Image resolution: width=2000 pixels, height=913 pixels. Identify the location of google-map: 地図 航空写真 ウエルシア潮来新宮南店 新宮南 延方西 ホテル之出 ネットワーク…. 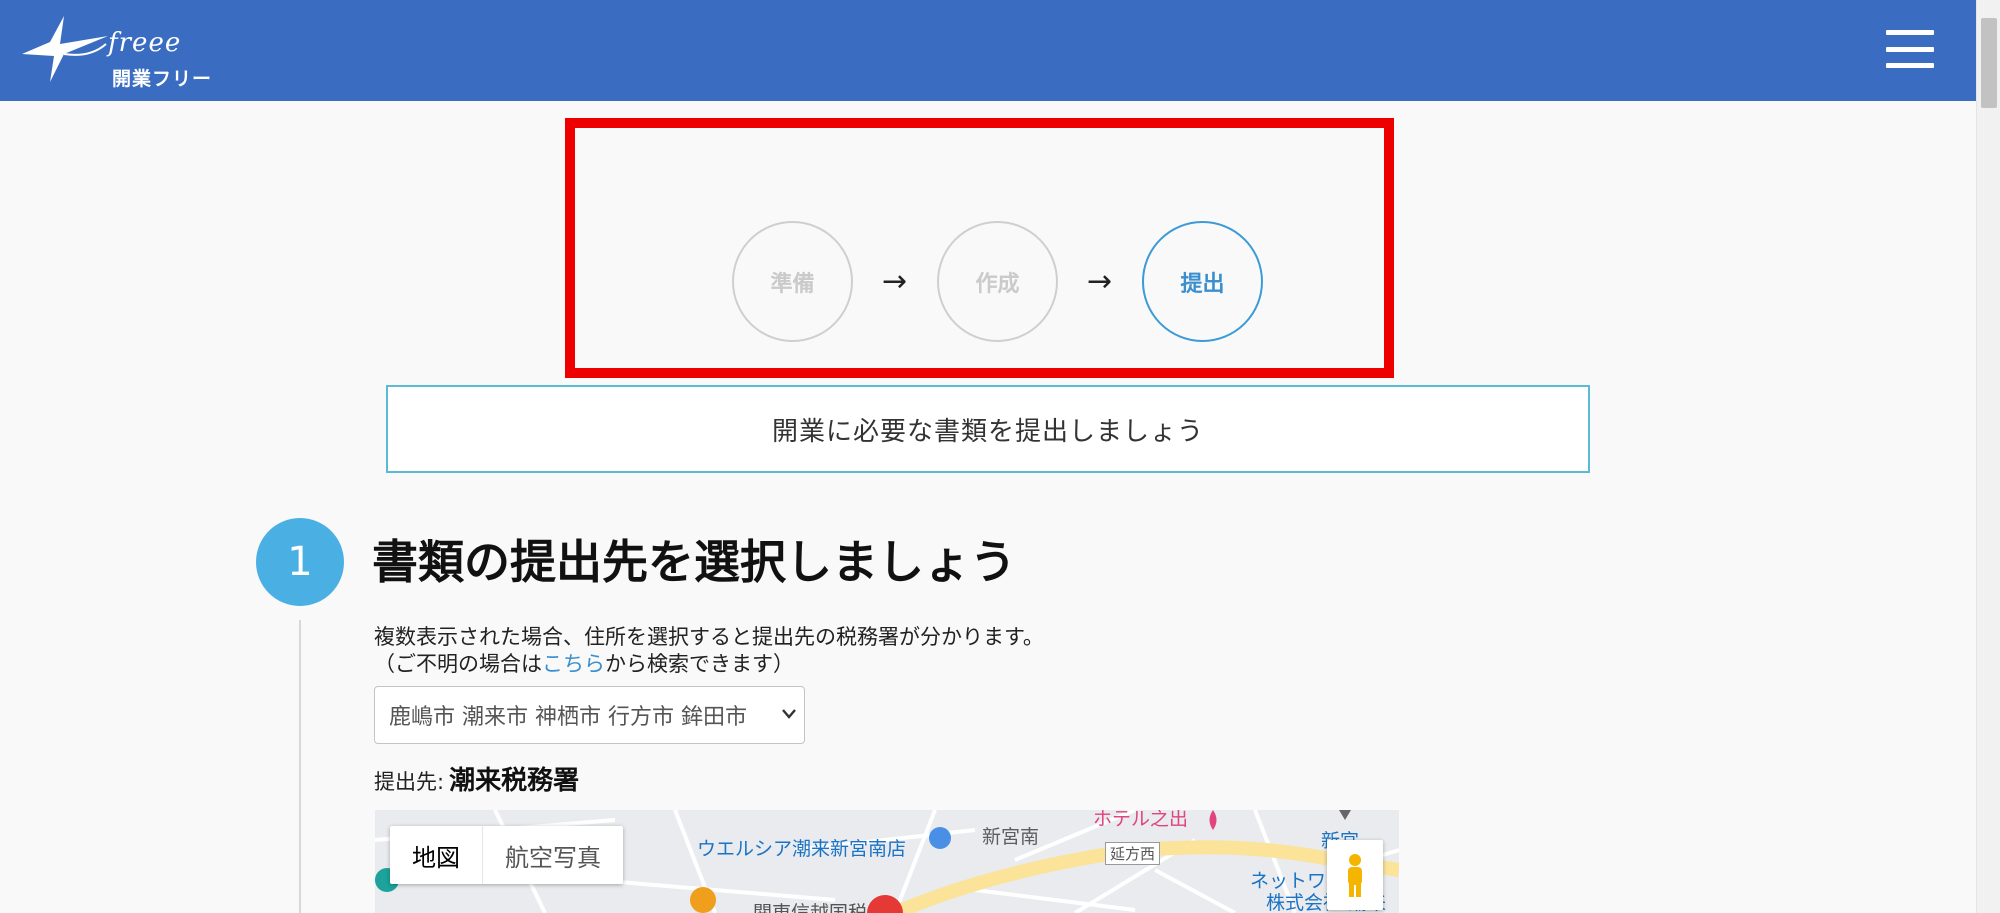
(887, 861).